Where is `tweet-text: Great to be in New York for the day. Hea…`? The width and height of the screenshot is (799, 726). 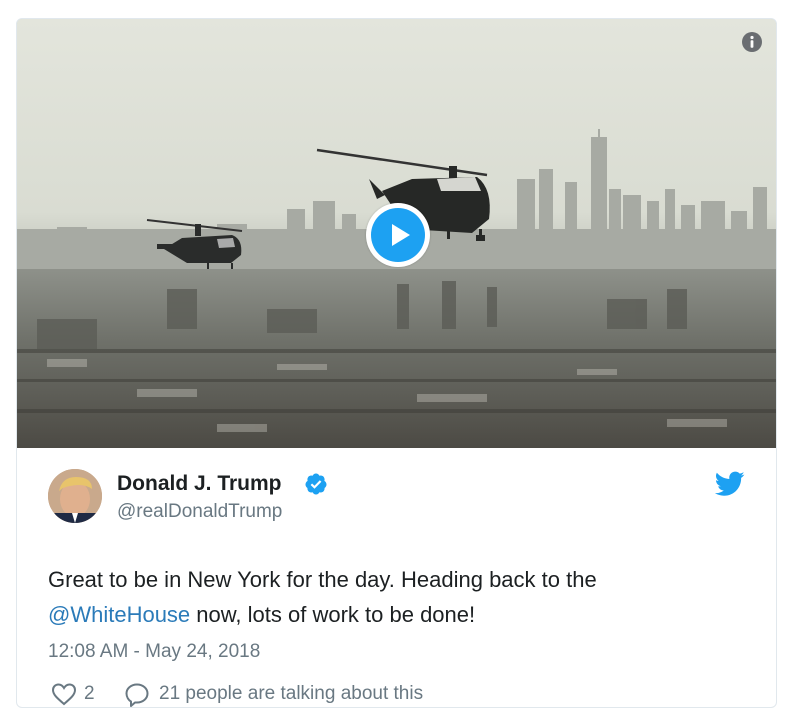 tweet-text: Great to be in New York for the day. Hea… is located at coordinates (398, 597).